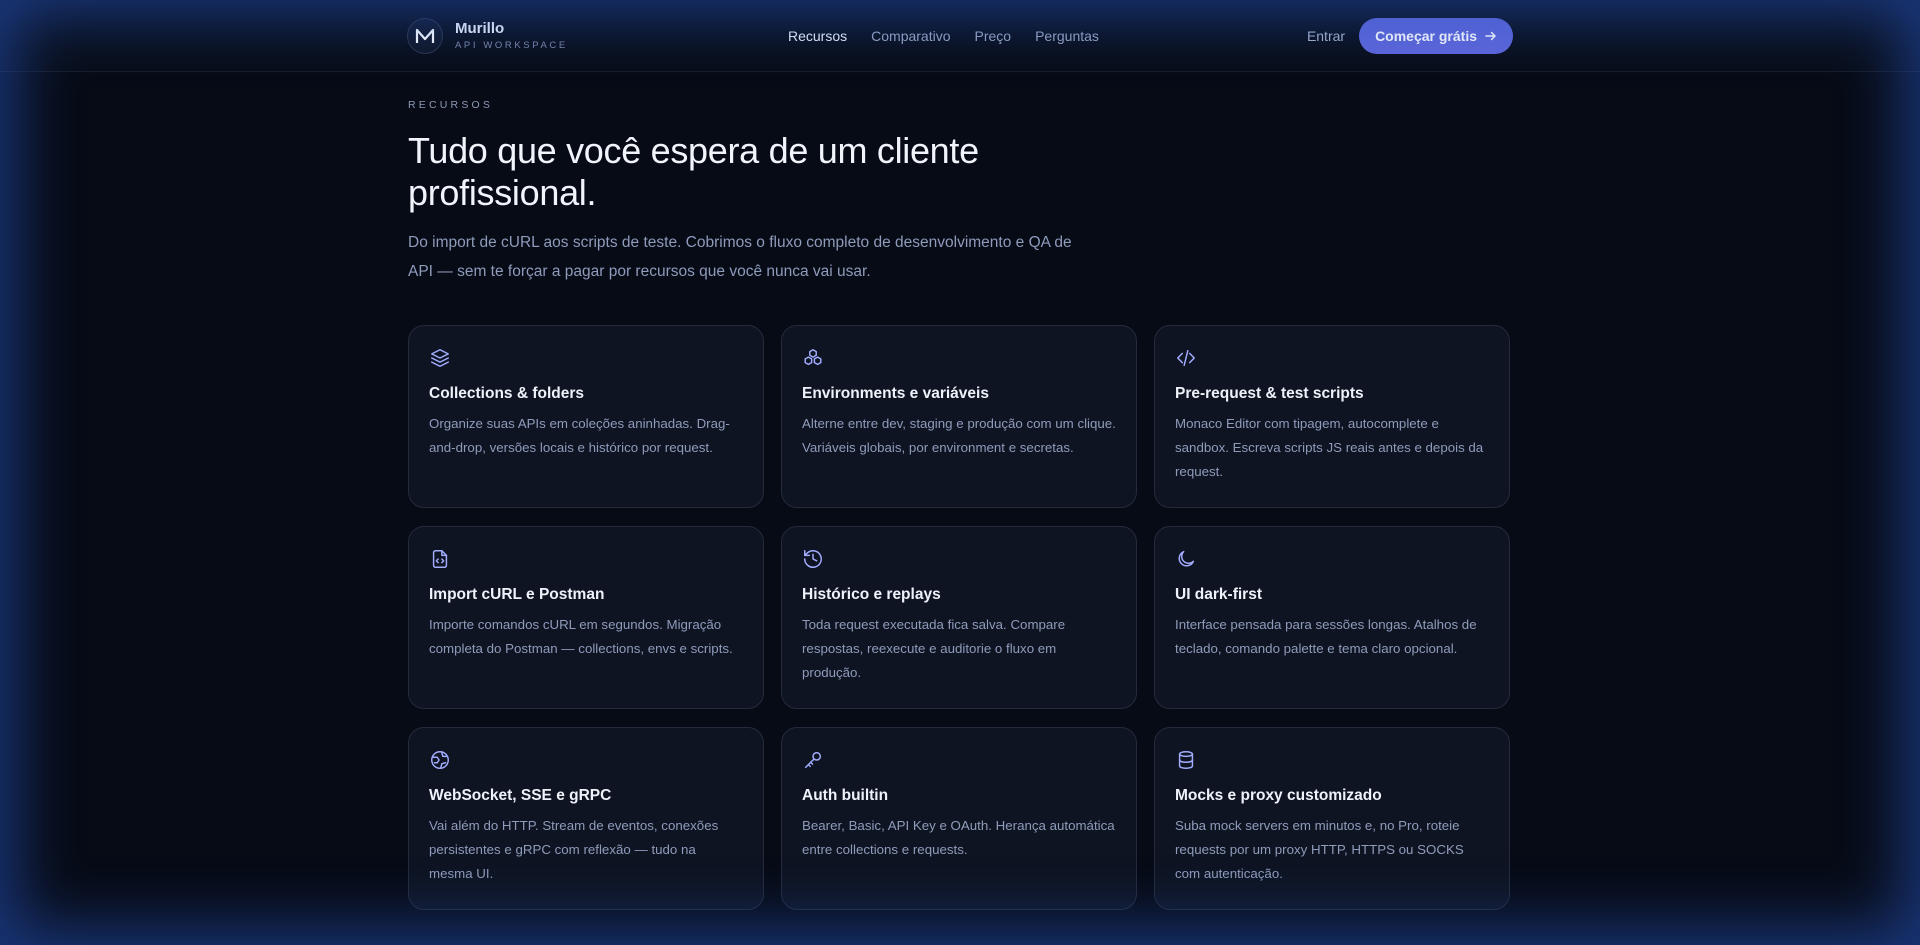 The width and height of the screenshot is (1920, 945). What do you see at coordinates (1490, 36) in the screenshot?
I see `arrow-right-icon` at bounding box center [1490, 36].